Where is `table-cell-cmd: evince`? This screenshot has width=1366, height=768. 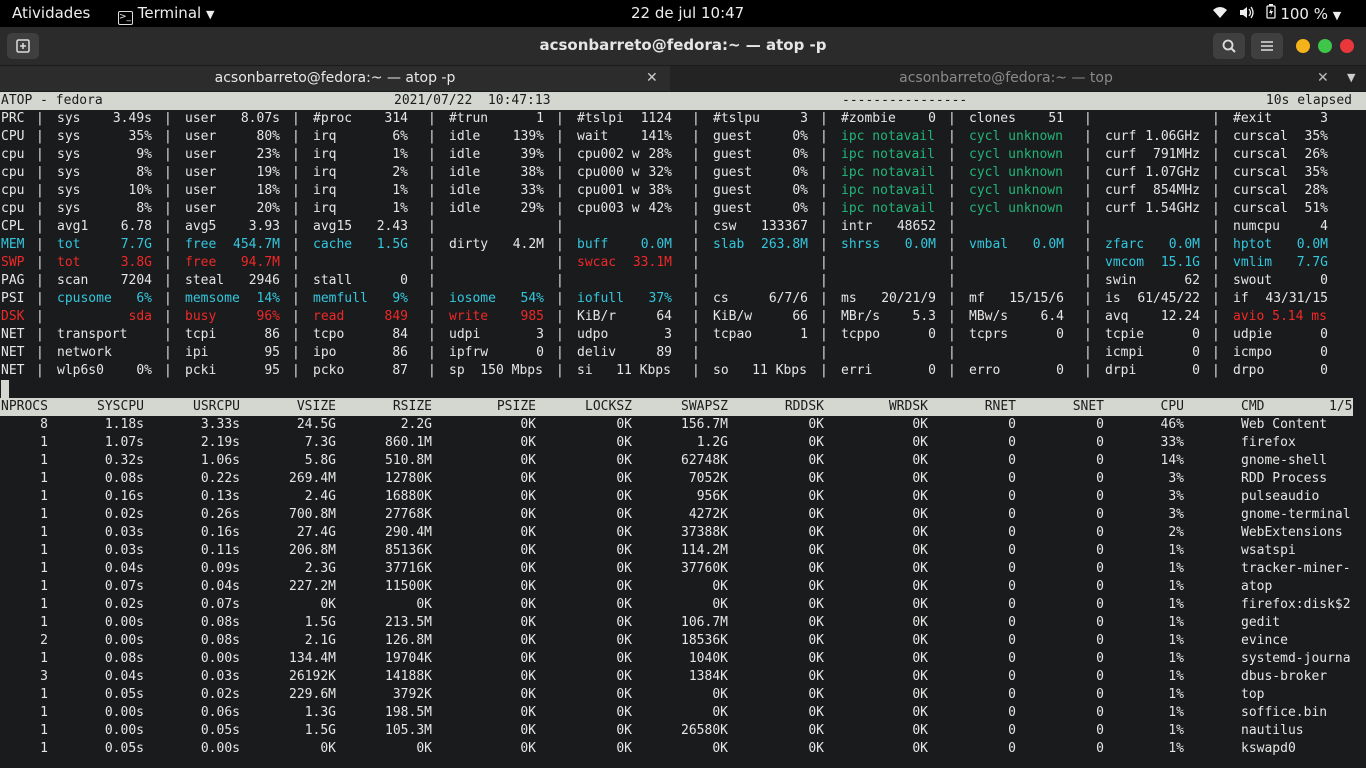 table-cell-cmd: evince is located at coordinates (1264, 640).